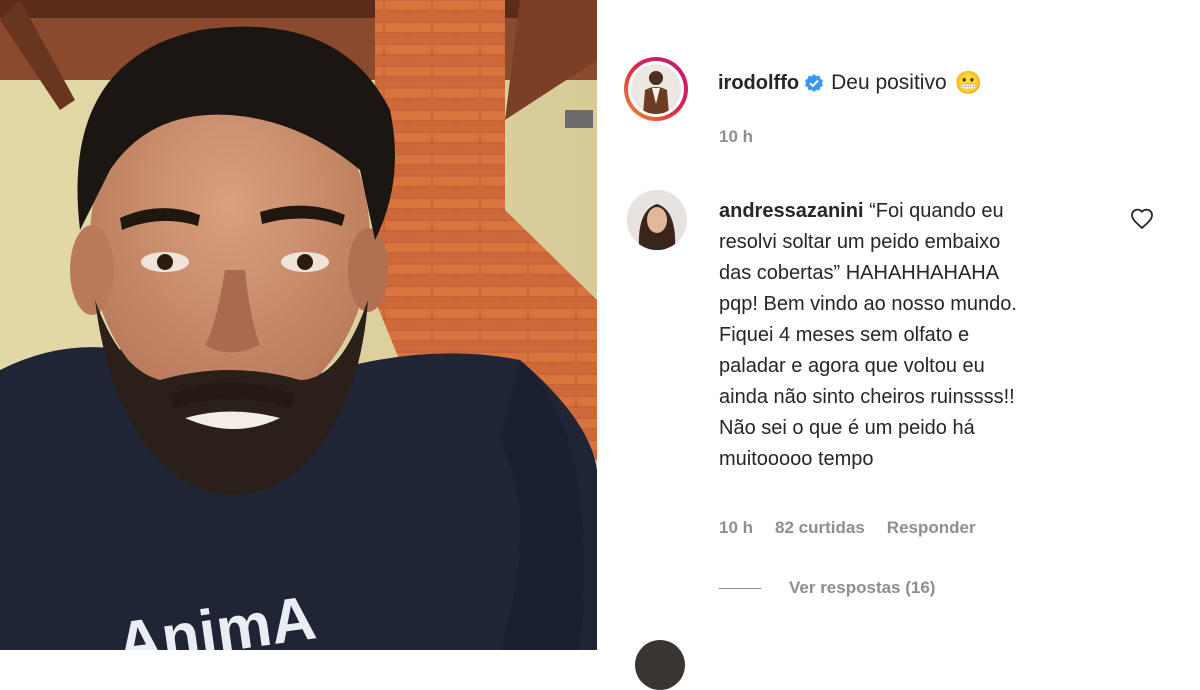 This screenshot has width=1200, height=690. What do you see at coordinates (867, 397) in the screenshot?
I see `comment-line-7: ainda não sinto cheiros ruinssss!!` at bounding box center [867, 397].